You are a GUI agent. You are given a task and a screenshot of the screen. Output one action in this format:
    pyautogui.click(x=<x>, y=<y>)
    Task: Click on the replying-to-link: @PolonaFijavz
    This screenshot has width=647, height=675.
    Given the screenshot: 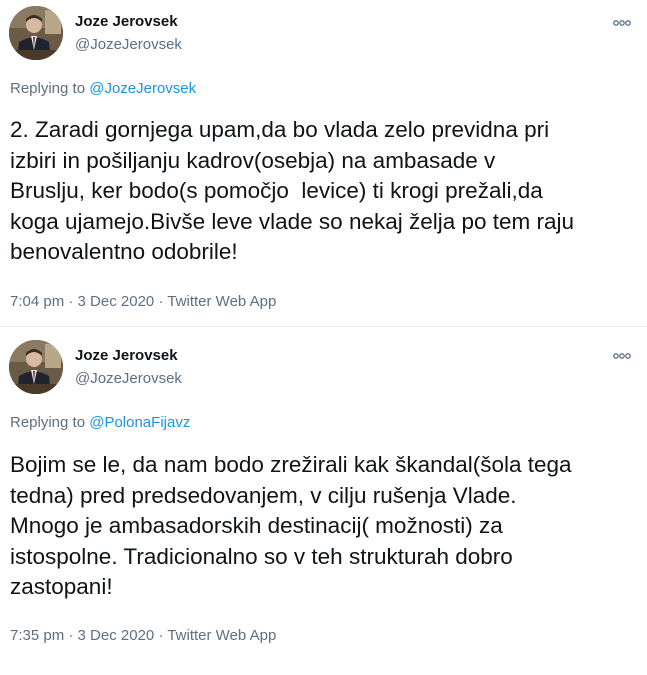 What is the action you would take?
    pyautogui.click(x=139, y=422)
    